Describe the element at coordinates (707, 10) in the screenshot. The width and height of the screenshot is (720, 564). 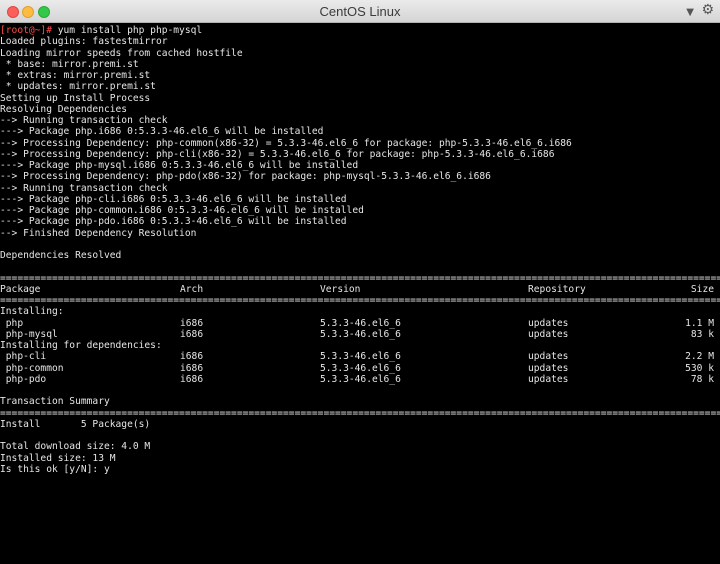
I see `gear-icon: ⚙` at that location.